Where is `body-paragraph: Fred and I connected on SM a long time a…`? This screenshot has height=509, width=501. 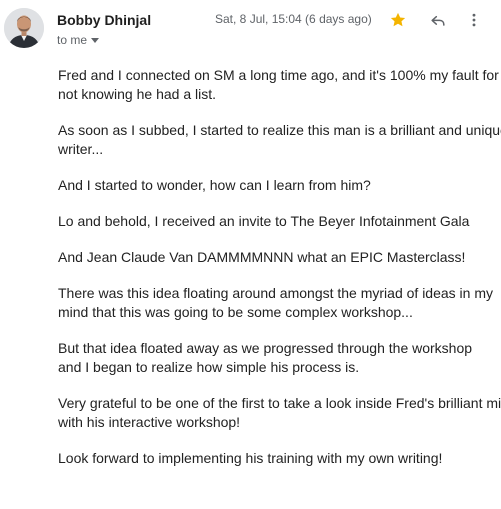
body-paragraph: Fred and I connected on SM a long time a… is located at coordinates (278, 84).